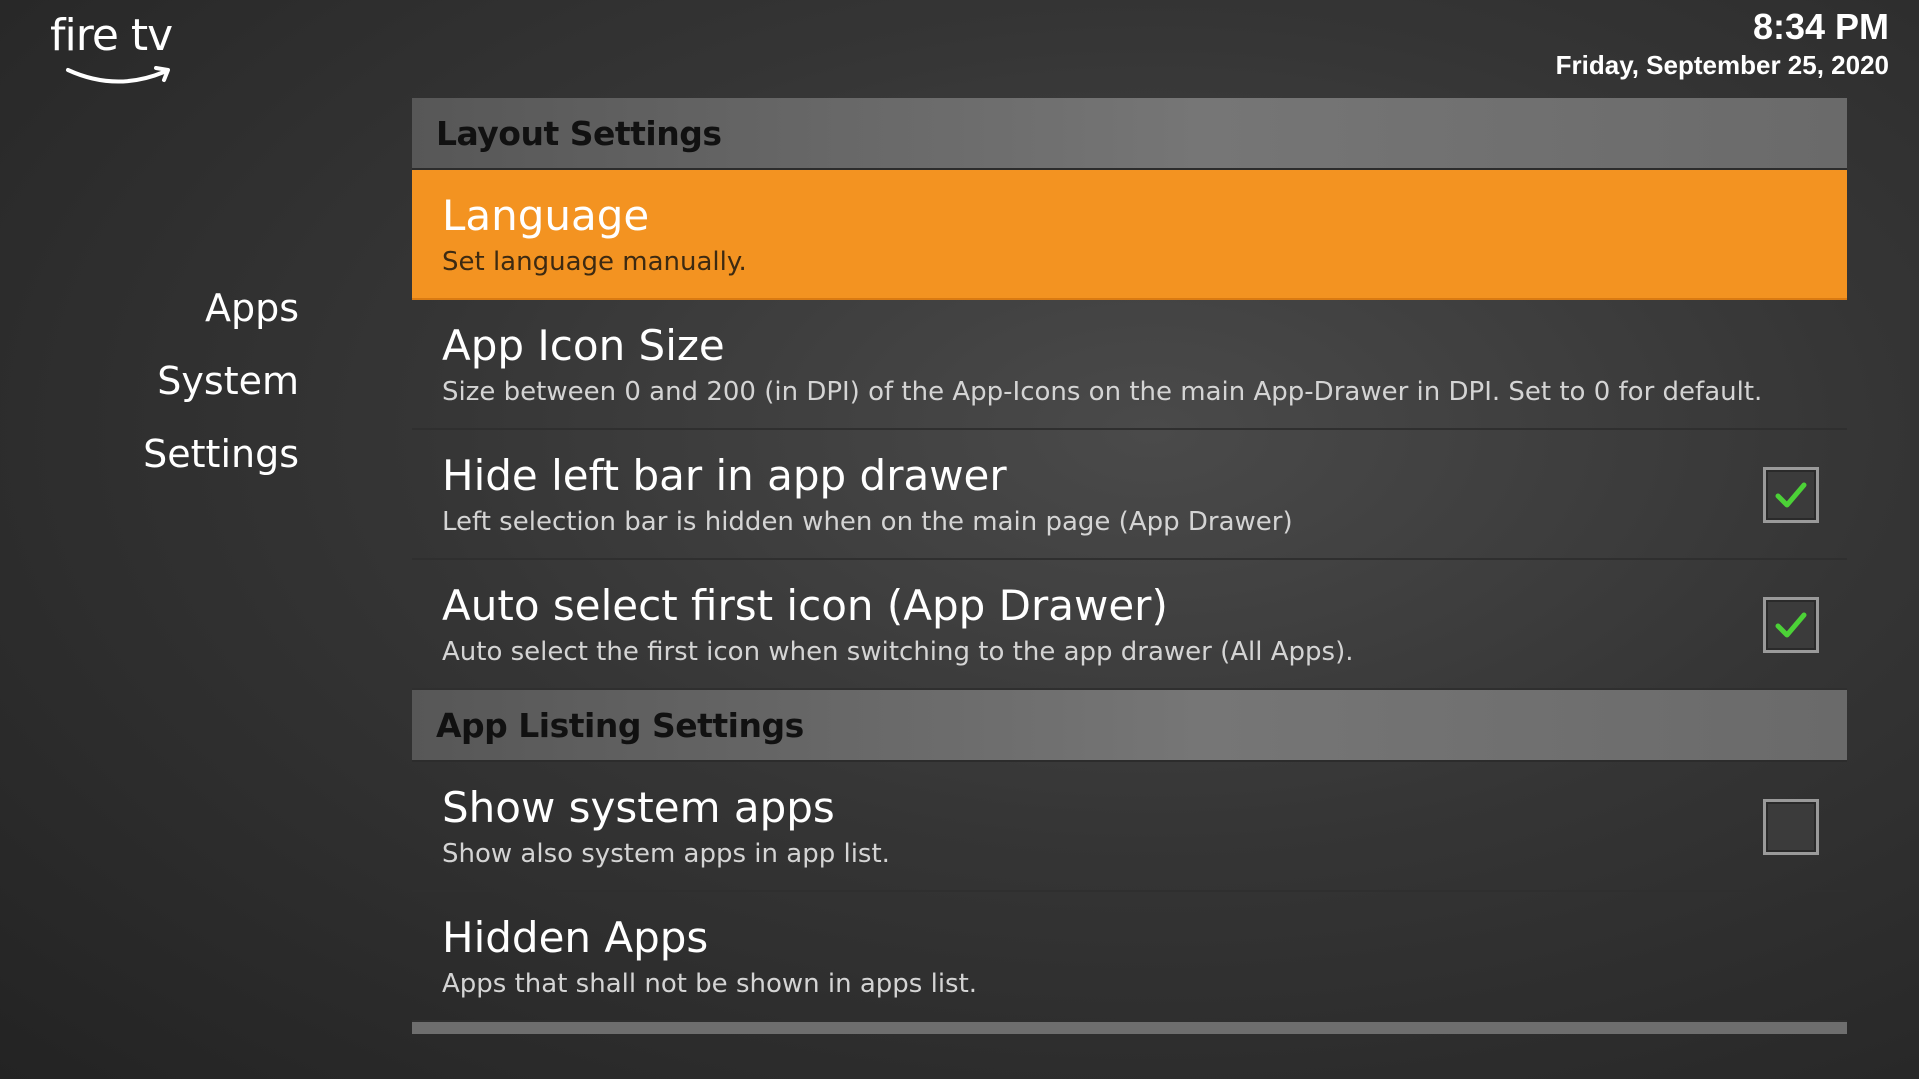  What do you see at coordinates (1722, 44) in the screenshot?
I see `clock: 8:34 PM Friday, September 25, 2020` at bounding box center [1722, 44].